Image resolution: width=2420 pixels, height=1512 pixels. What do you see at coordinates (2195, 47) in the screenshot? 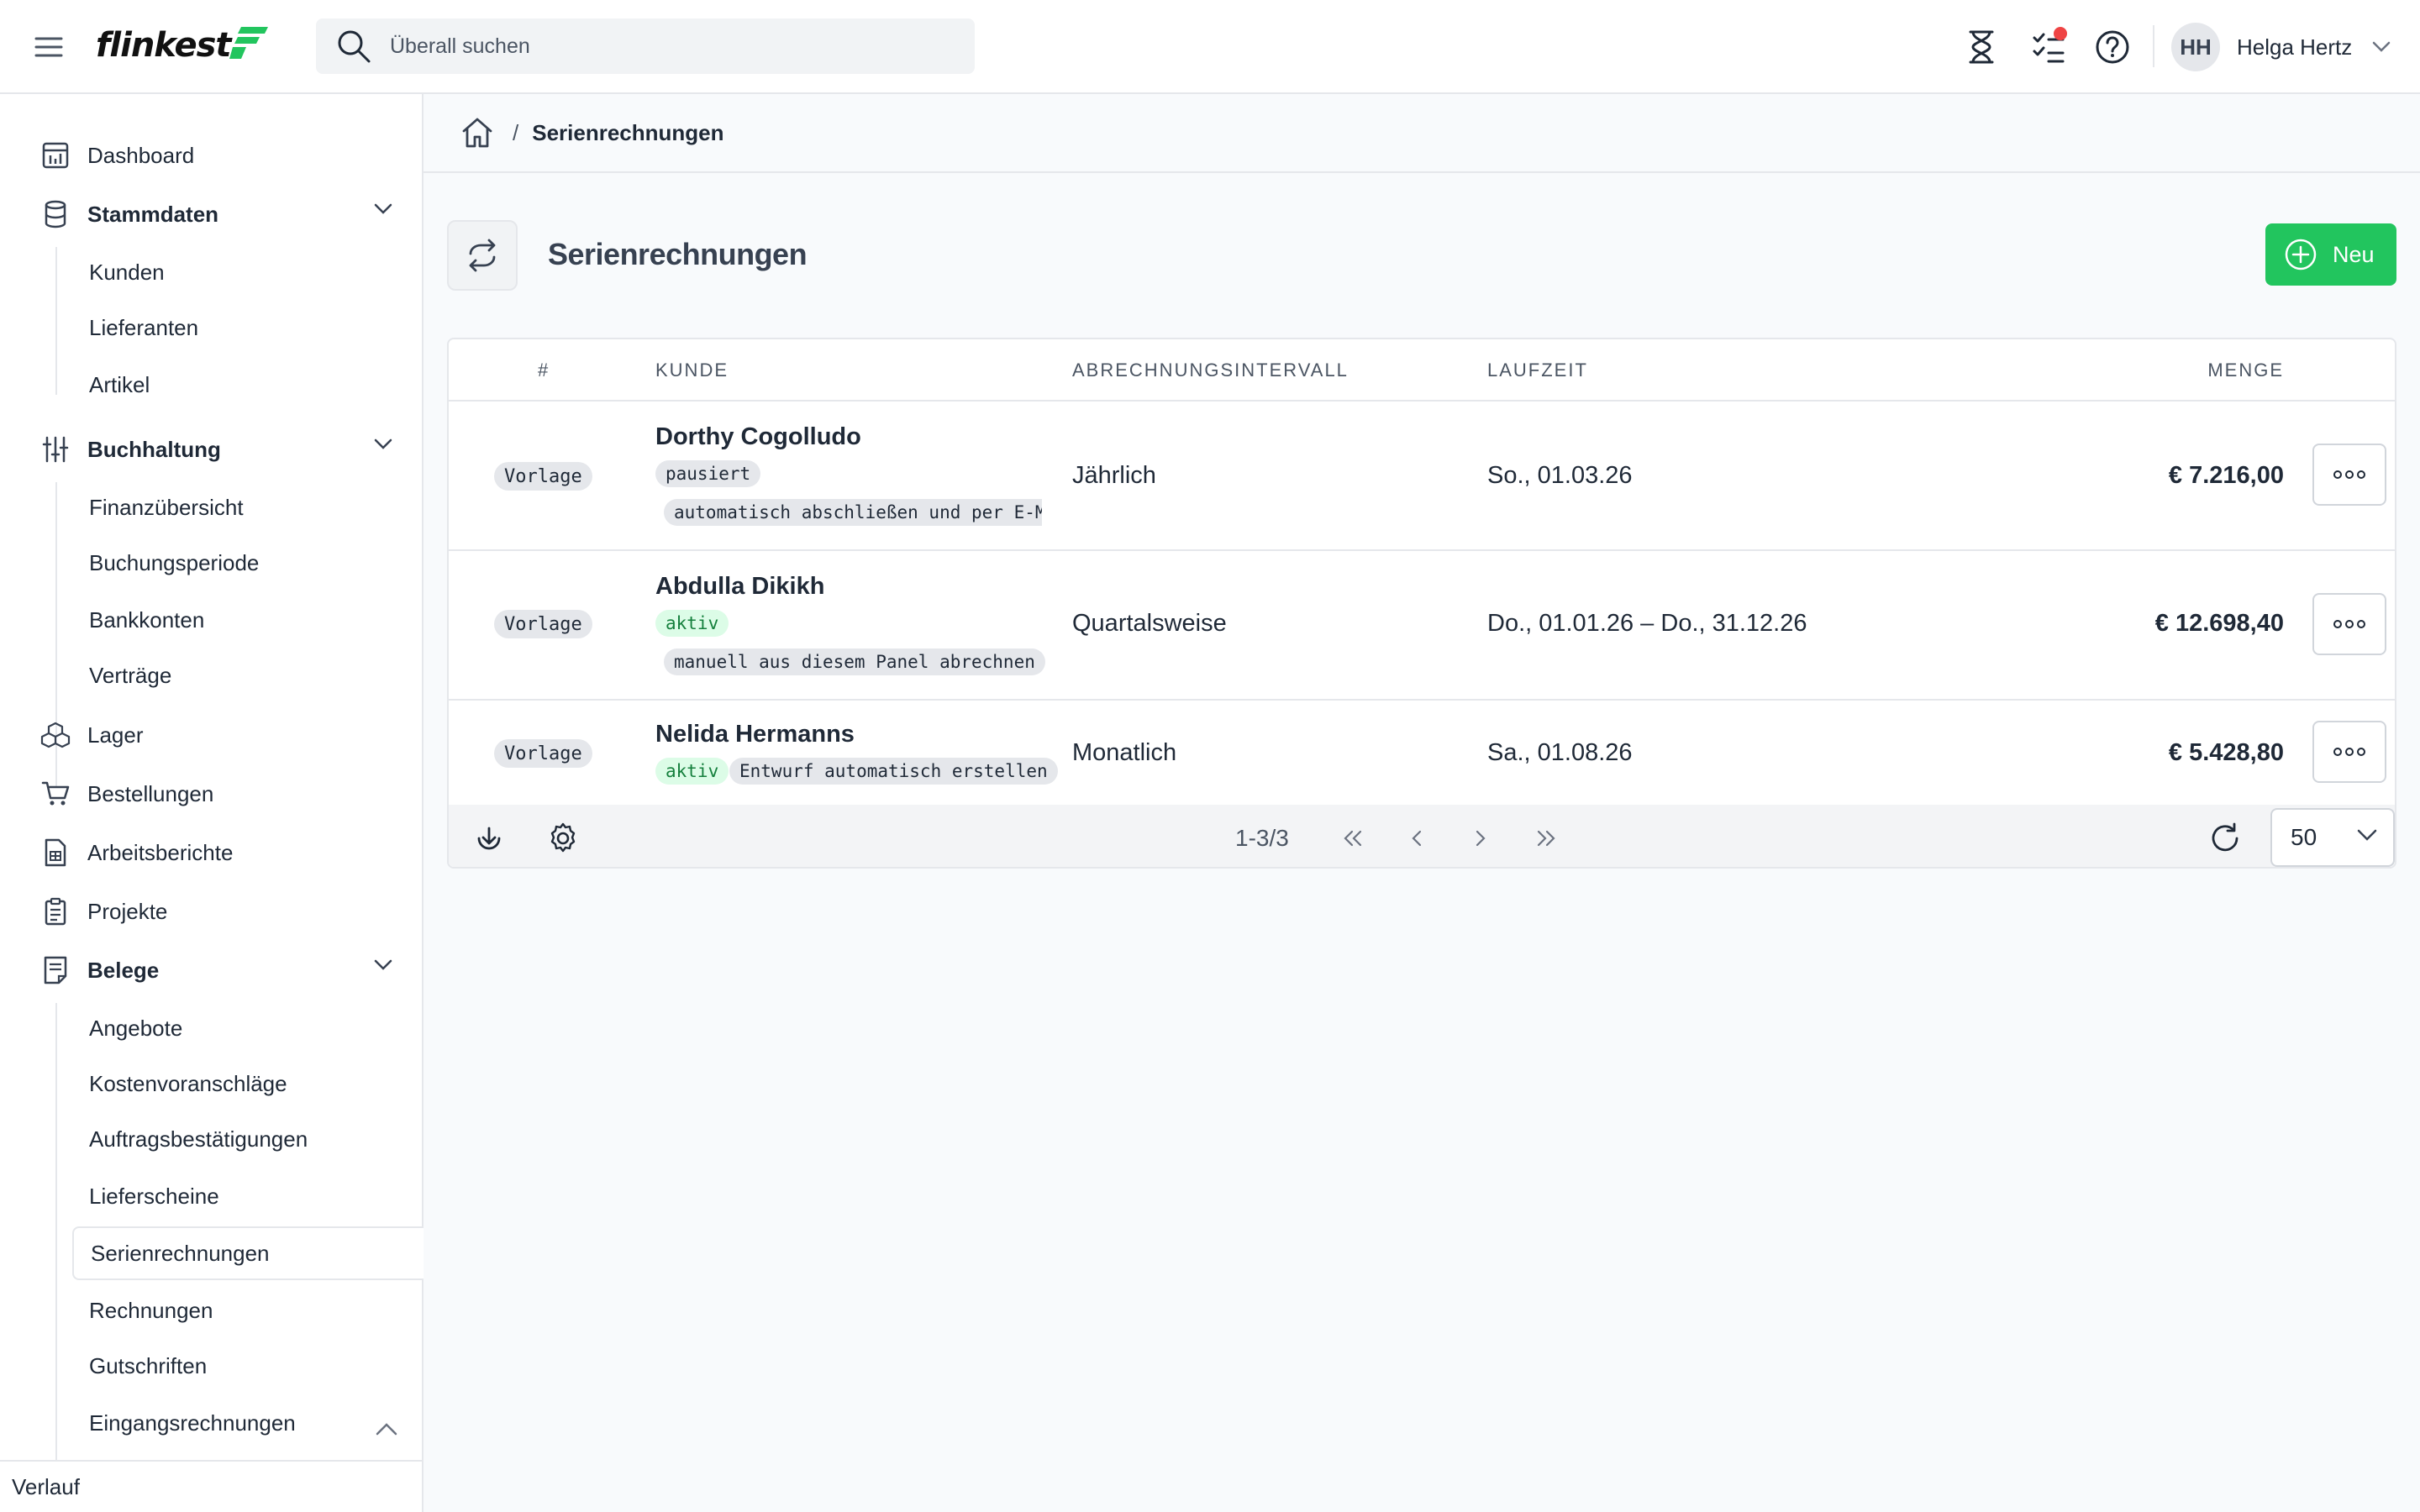
I see `avatar: HH` at bounding box center [2195, 47].